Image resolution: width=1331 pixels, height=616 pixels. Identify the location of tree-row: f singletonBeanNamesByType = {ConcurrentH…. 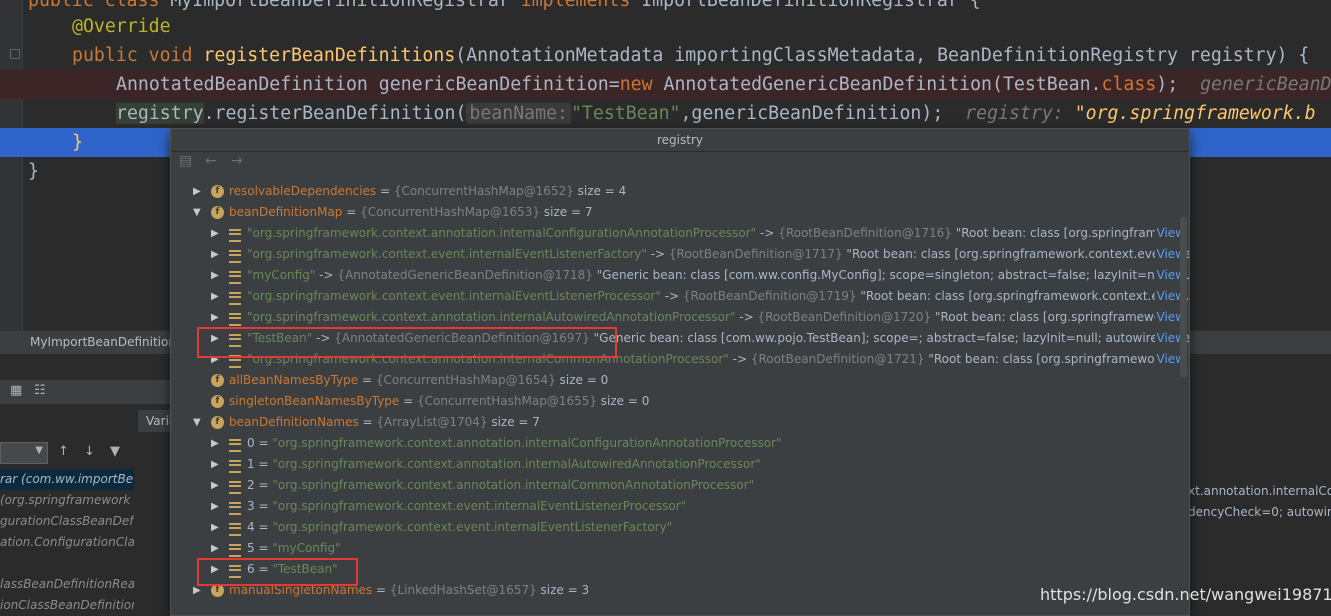
(680, 401).